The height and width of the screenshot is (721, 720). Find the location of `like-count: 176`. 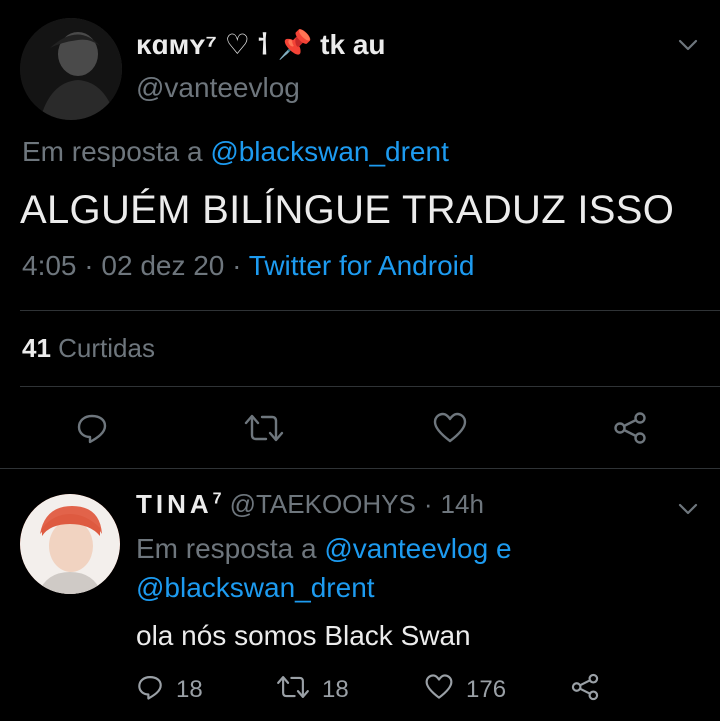

like-count: 176 is located at coordinates (486, 689).